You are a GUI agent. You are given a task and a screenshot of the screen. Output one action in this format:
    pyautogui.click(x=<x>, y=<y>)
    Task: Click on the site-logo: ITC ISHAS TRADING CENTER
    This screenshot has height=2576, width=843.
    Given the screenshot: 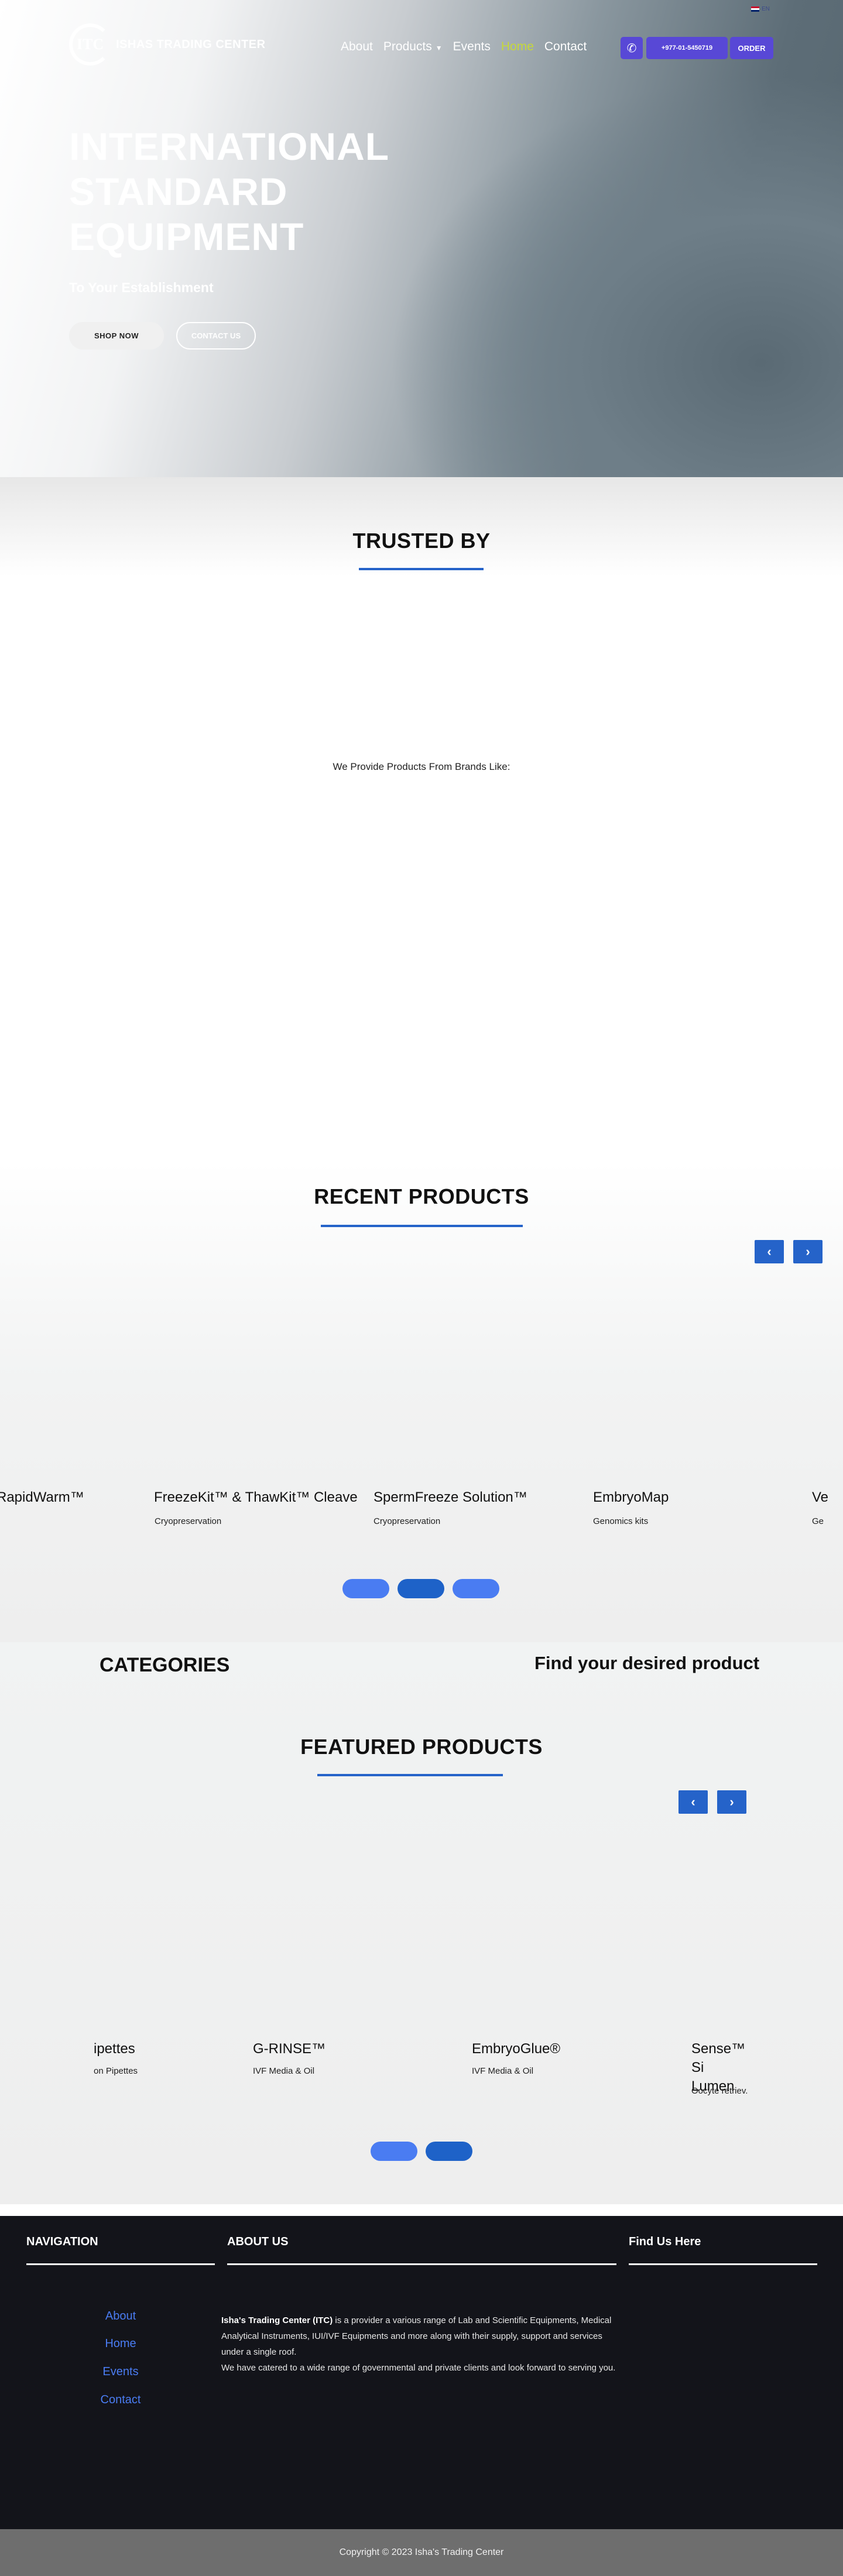 What is the action you would take?
    pyautogui.click(x=167, y=44)
    